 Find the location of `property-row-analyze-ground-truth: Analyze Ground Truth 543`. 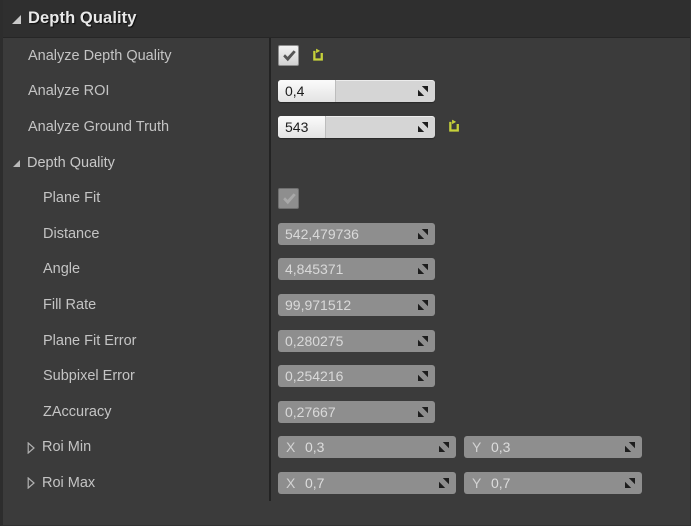

property-row-analyze-ground-truth: Analyze Ground Truth 543 is located at coordinates (346, 127).